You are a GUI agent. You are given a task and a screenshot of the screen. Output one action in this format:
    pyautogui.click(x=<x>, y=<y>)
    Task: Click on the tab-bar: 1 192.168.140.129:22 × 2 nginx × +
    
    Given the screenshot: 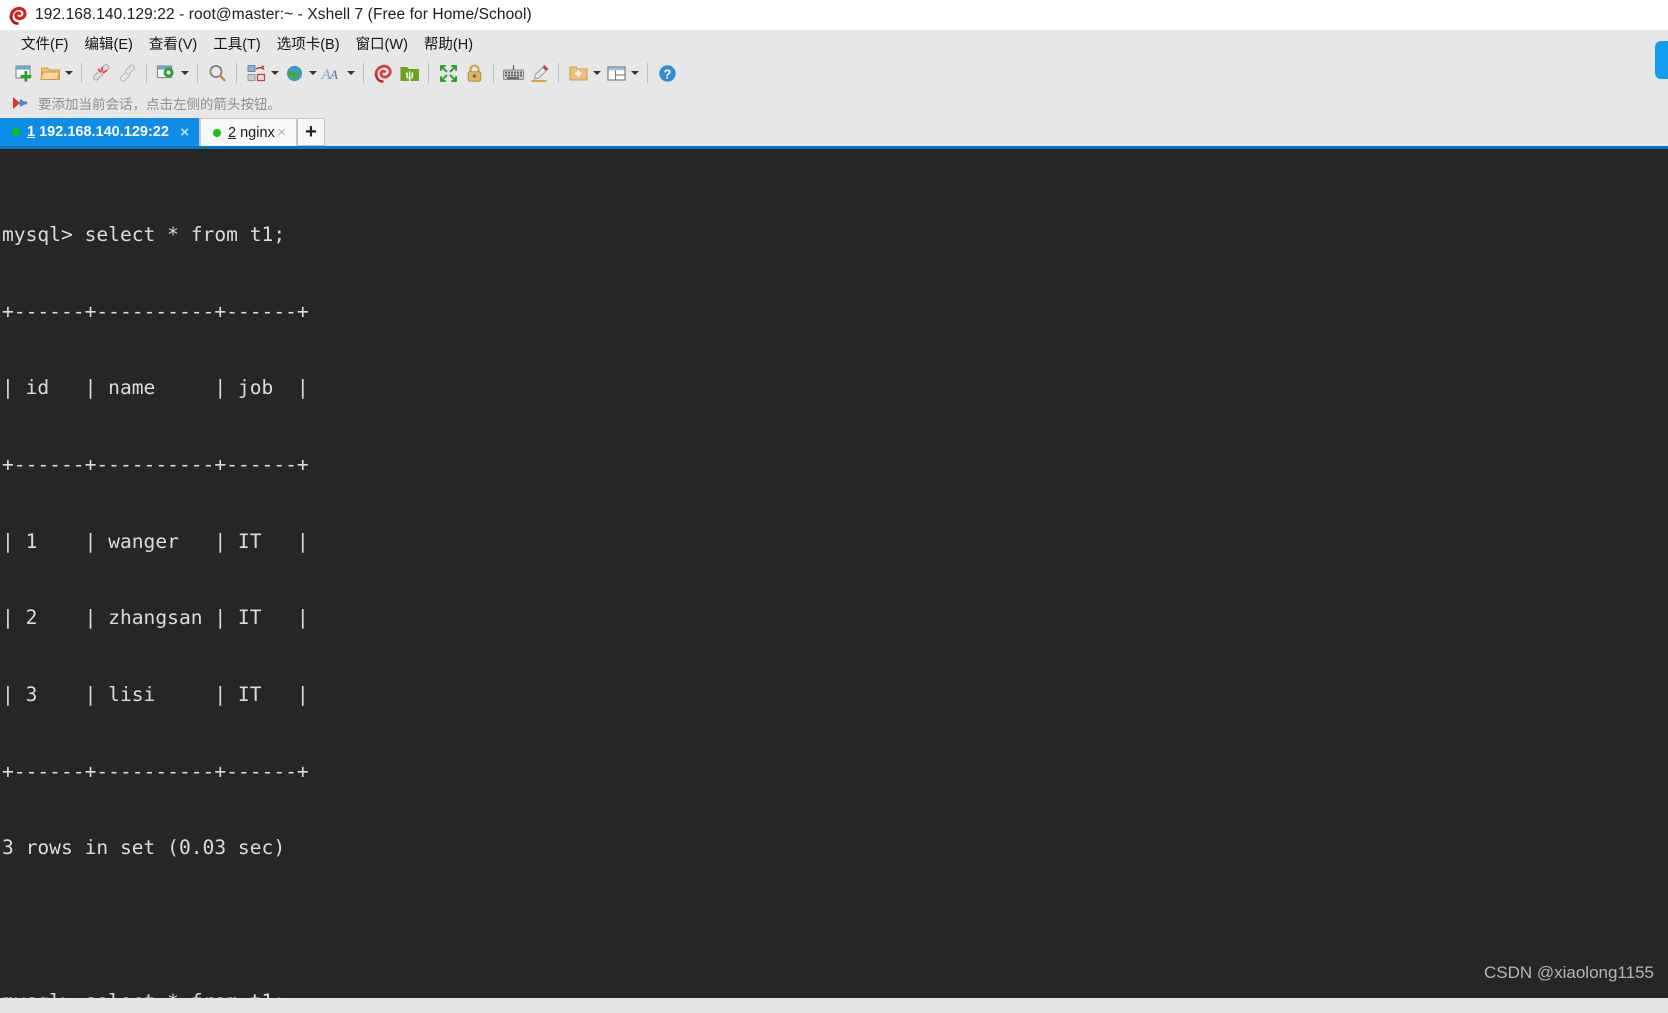 What is the action you would take?
    pyautogui.click(x=834, y=131)
    